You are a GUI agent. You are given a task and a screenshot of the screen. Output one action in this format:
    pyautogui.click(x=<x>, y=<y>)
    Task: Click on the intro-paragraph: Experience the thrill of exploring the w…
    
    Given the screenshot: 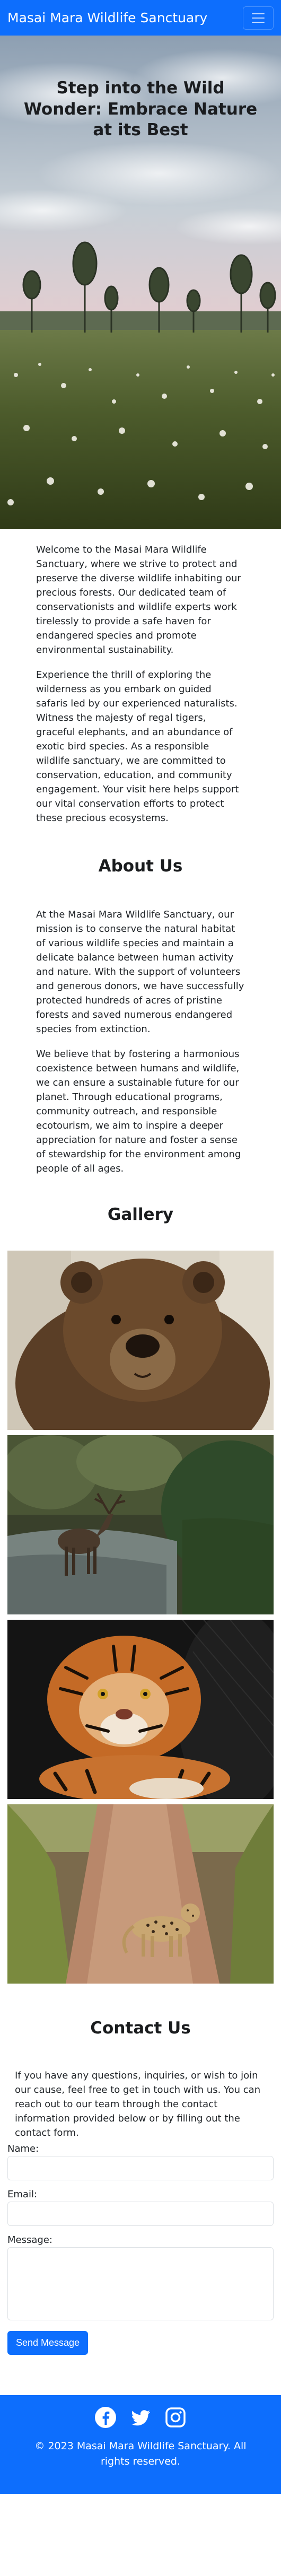 What is the action you would take?
    pyautogui.click(x=137, y=746)
    